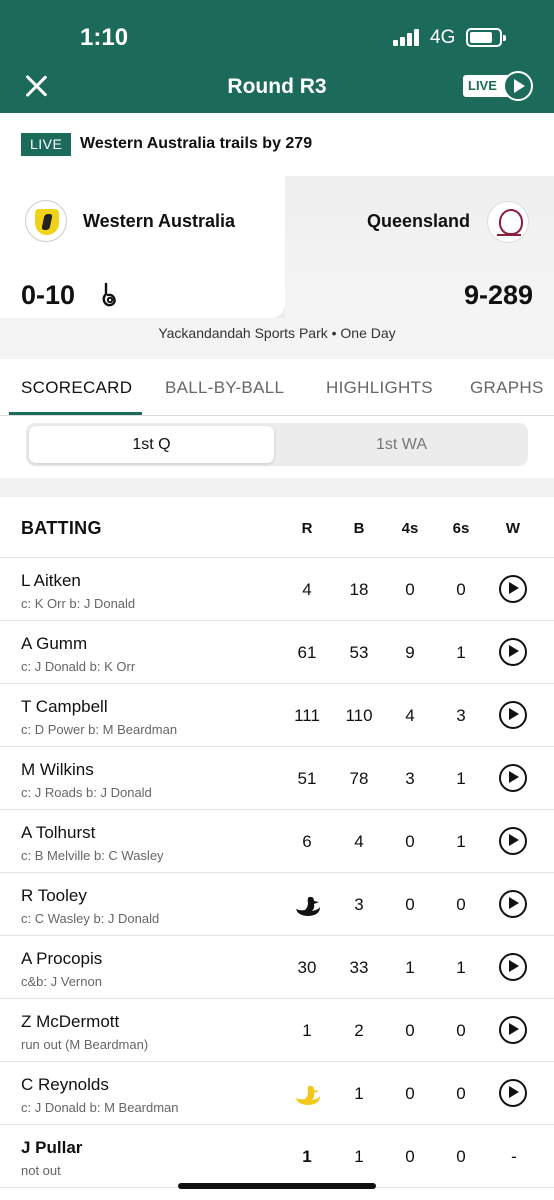  Describe the element at coordinates (359, 841) in the screenshot. I see `cell-balls: 4` at that location.